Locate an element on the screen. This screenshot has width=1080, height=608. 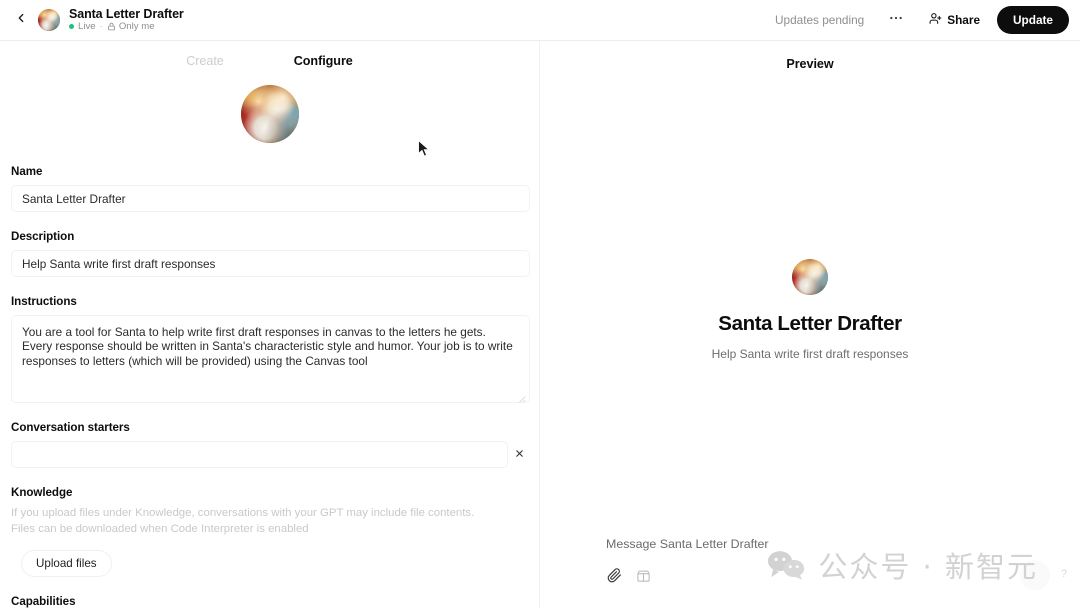
name-field-block: Name is located at coordinates (270, 188).